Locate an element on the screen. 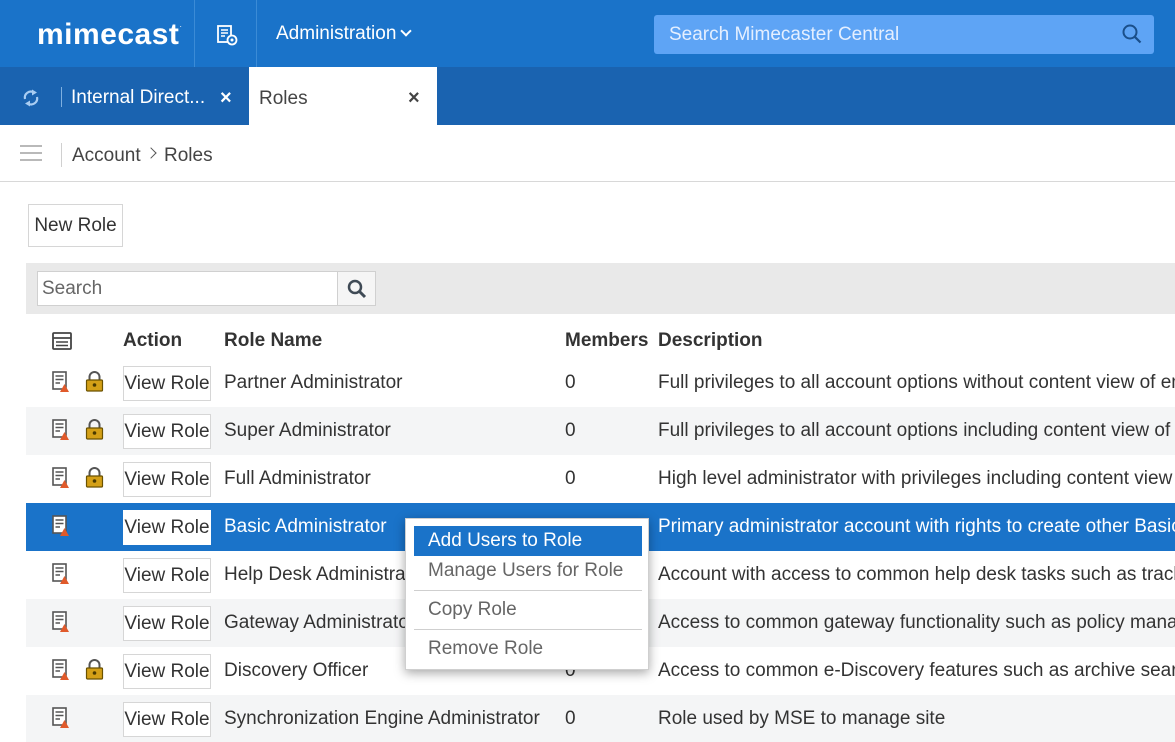 This screenshot has width=1175, height=742. role-name: Full Administrator is located at coordinates (297, 478).